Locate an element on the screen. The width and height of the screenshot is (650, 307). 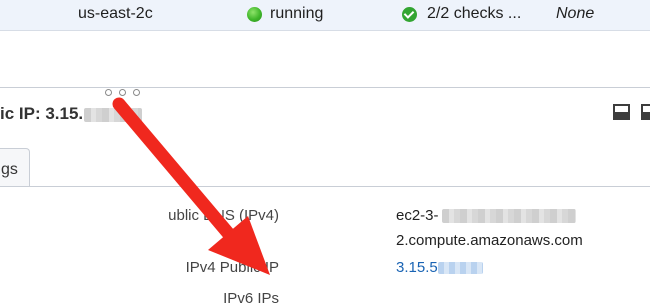
annotation-arrow is located at coordinates (191, 186).